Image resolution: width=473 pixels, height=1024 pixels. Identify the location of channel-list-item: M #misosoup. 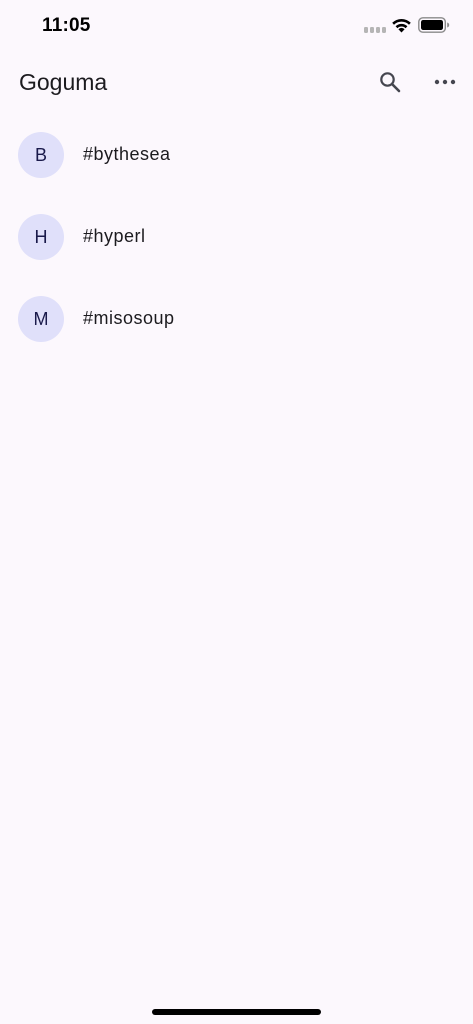
(236, 319).